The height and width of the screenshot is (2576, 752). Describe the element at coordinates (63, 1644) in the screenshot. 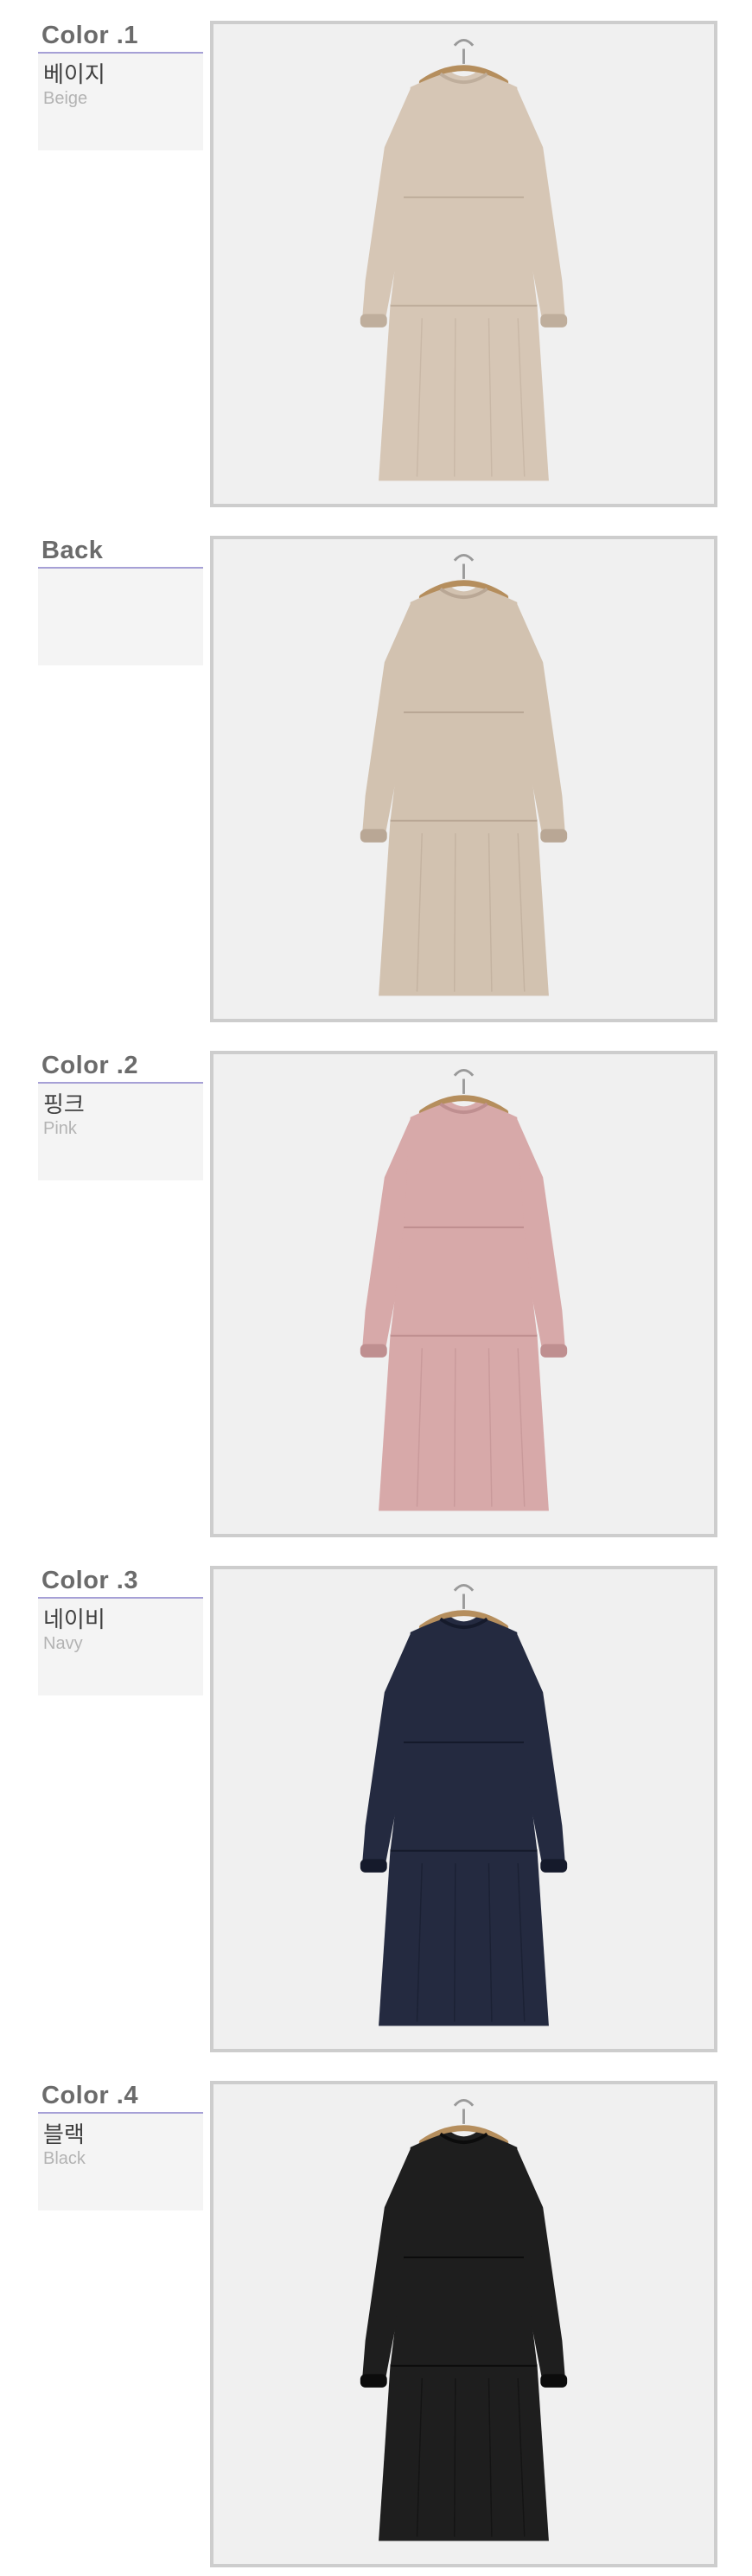

I see `color-name-english: Navy` at that location.